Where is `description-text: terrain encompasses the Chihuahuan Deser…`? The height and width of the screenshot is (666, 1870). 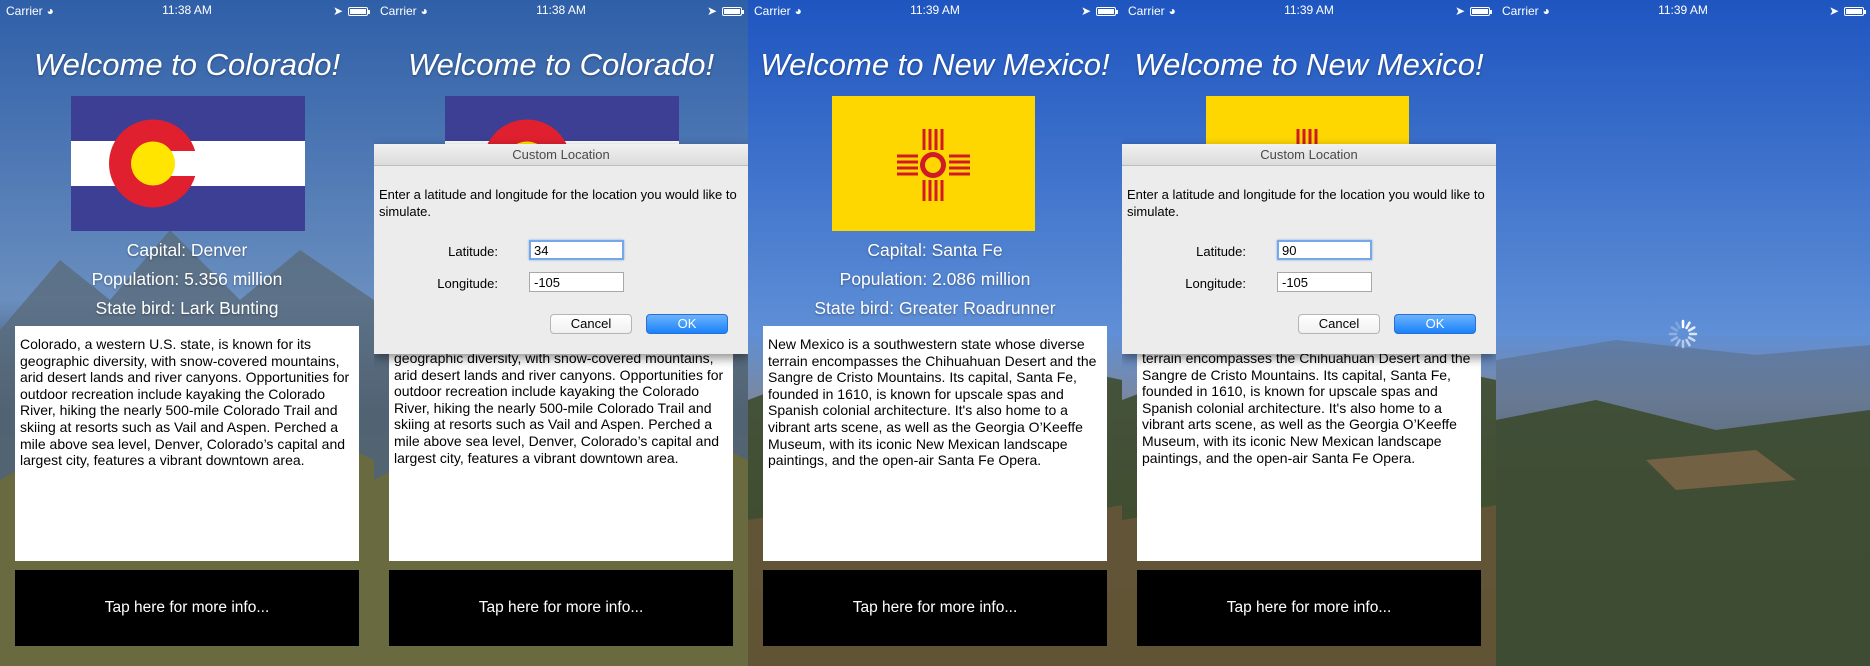
description-text: terrain encompasses the Chihuahuan Deser… is located at coordinates (1309, 443).